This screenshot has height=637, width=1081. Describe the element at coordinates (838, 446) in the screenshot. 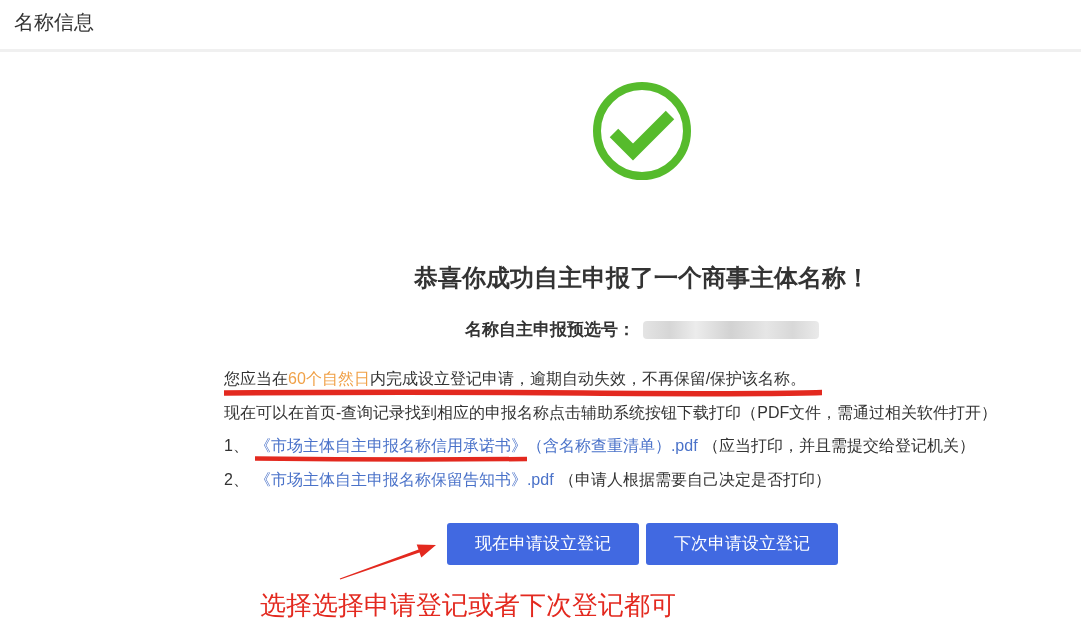

I see `document-note: （应当打印，并且需提交给登记机关）` at that location.